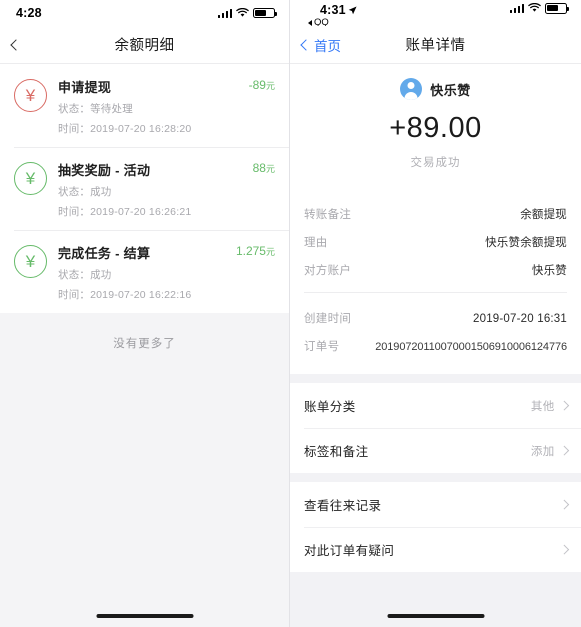 The width and height of the screenshot is (581, 627). Describe the element at coordinates (257, 85) in the screenshot. I see `amount-value: -89` at that location.